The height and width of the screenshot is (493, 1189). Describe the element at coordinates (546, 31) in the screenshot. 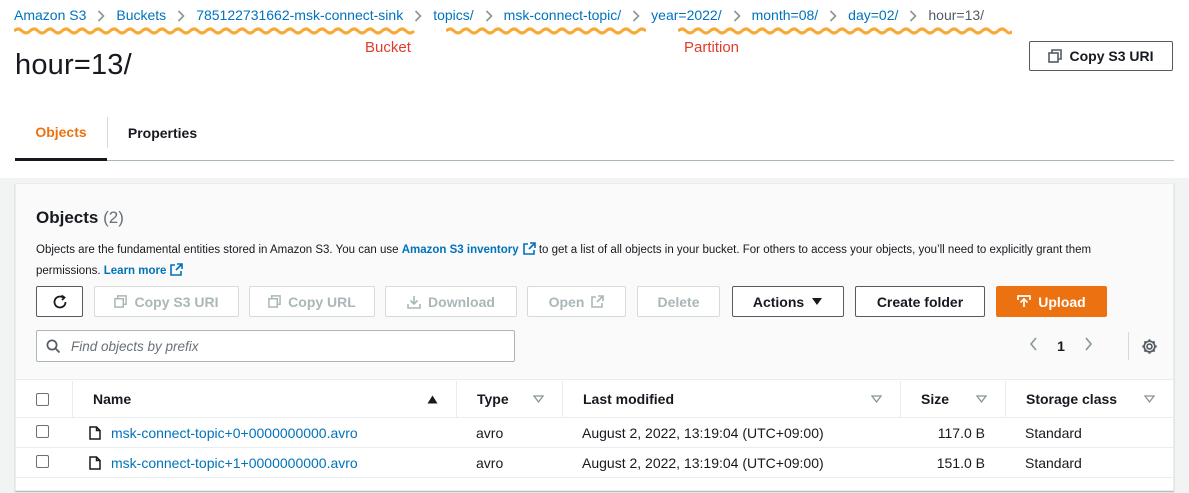

I see `topic-highlight-squiggle` at that location.